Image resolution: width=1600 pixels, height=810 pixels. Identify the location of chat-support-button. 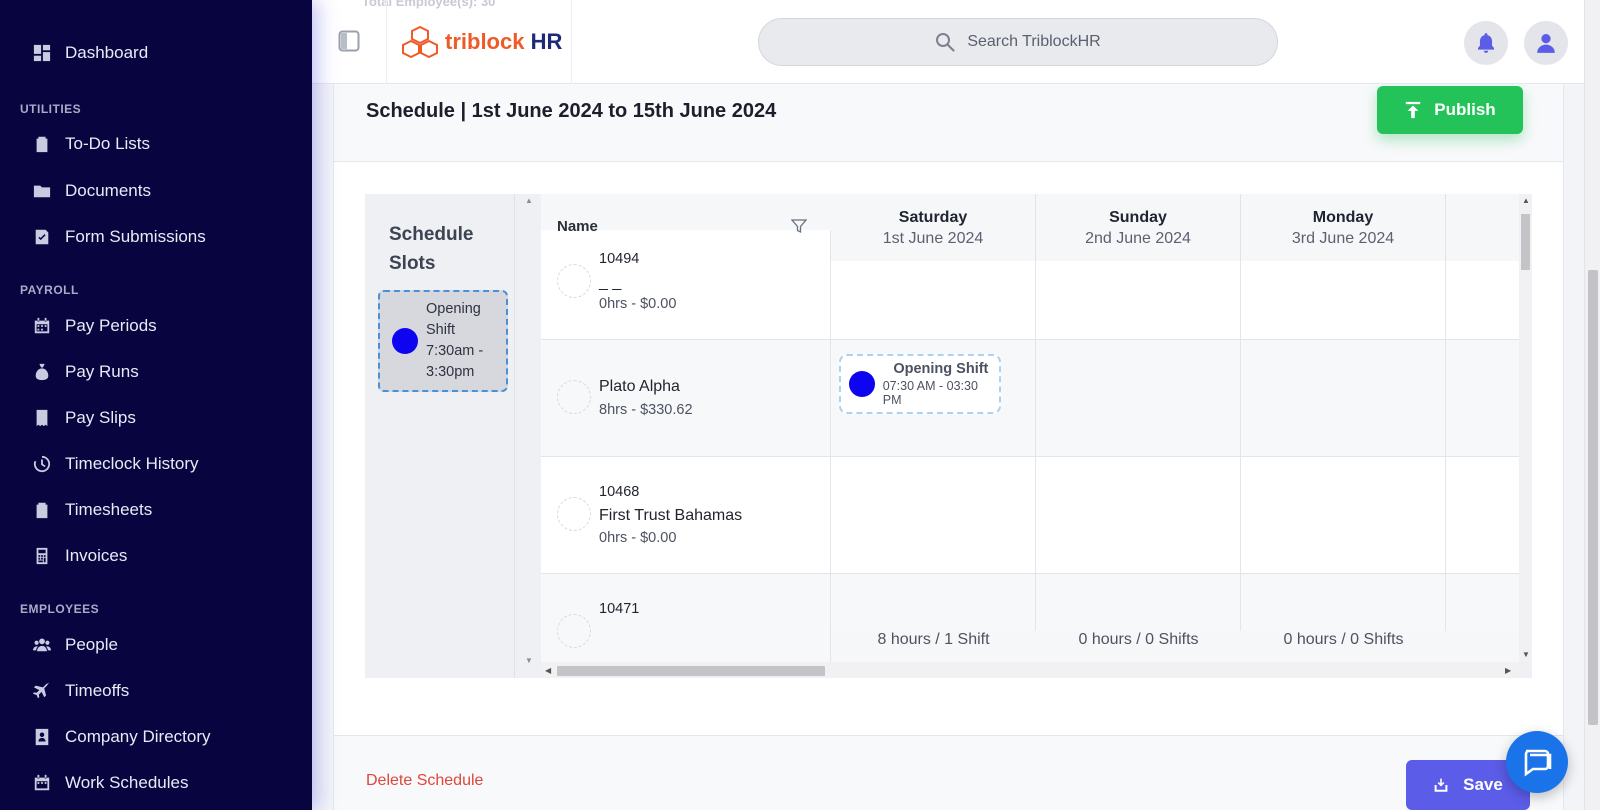
(1537, 762).